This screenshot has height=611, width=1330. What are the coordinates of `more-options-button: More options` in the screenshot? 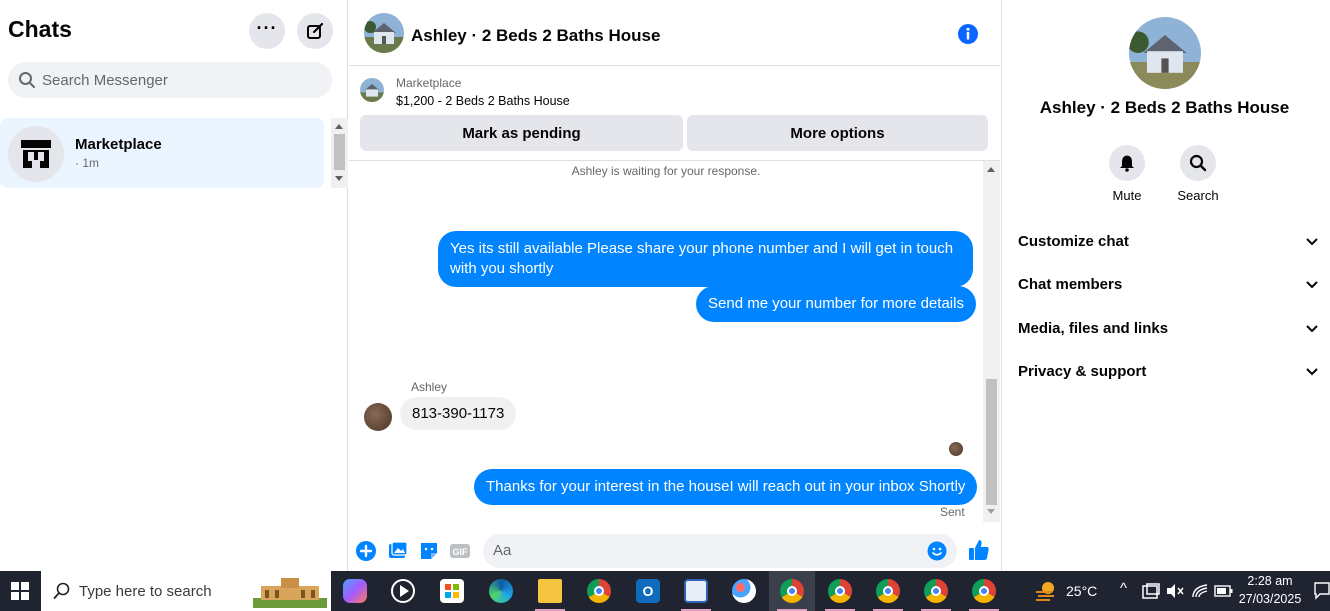 It's located at (837, 133).